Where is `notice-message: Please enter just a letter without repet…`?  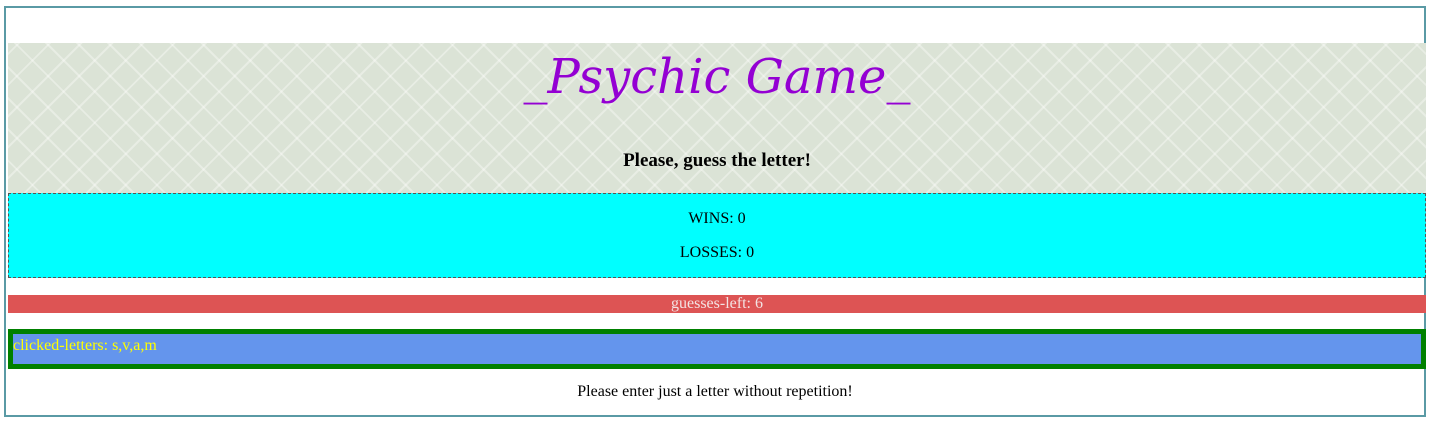
notice-message: Please enter just a letter without repet… is located at coordinates (715, 391).